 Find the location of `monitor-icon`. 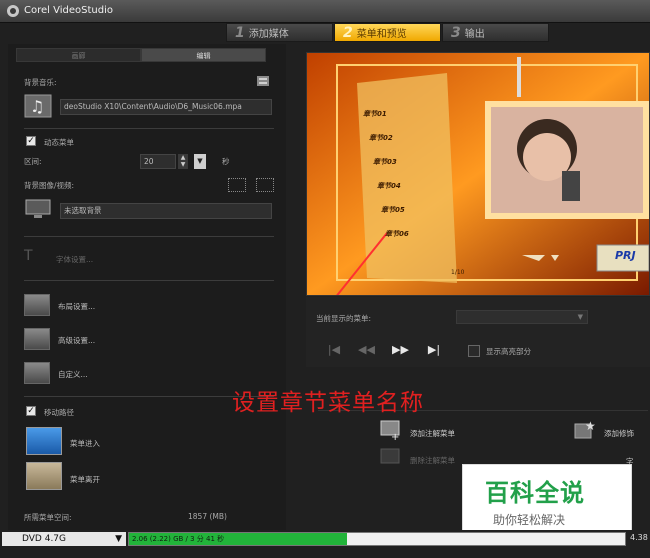

monitor-icon is located at coordinates (38, 209).